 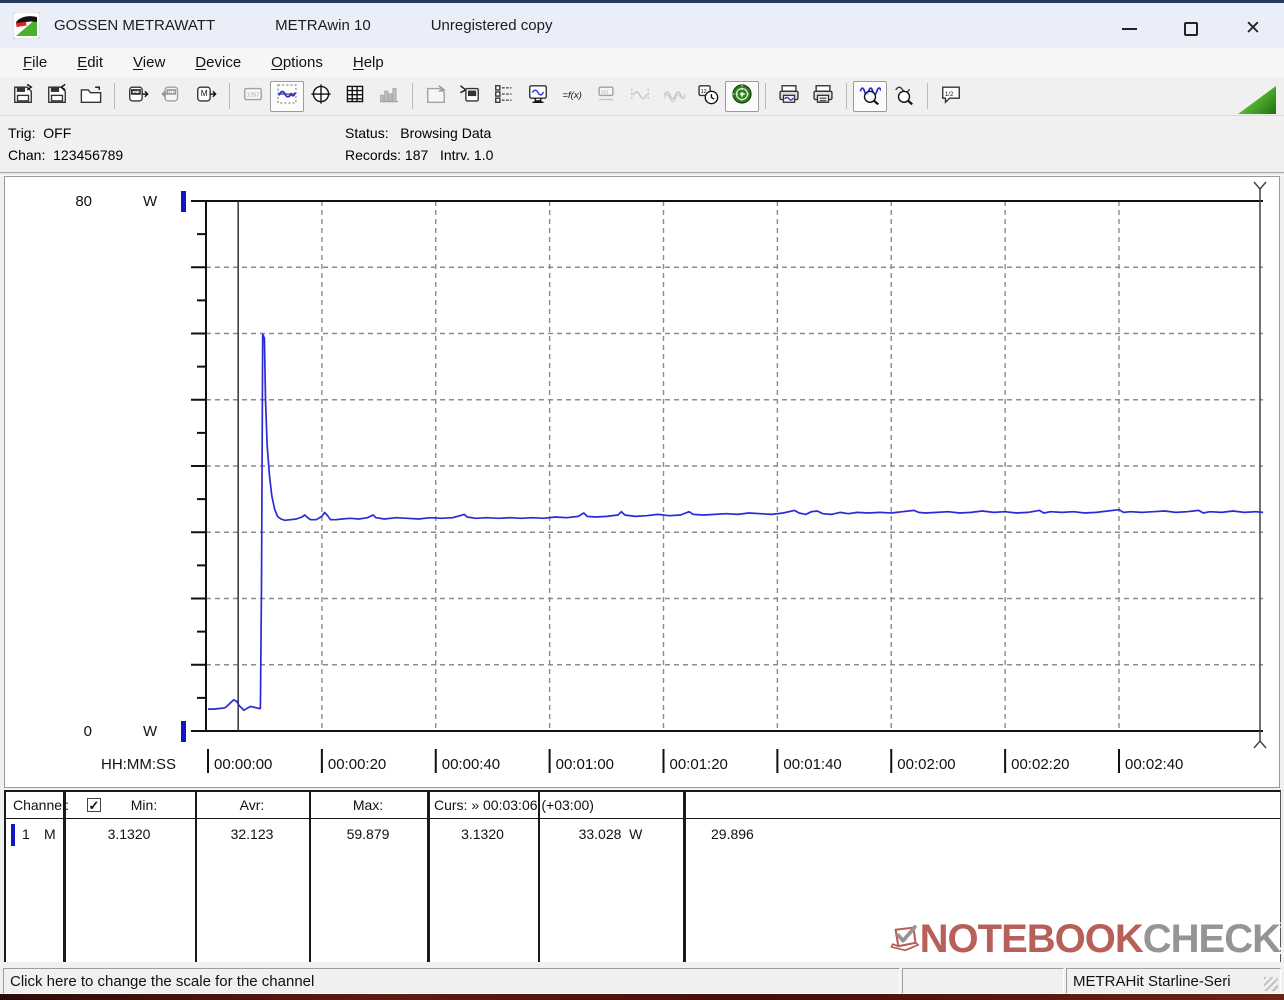 I want to click on status-info: Status: Browsing Data, so click(x=418, y=133).